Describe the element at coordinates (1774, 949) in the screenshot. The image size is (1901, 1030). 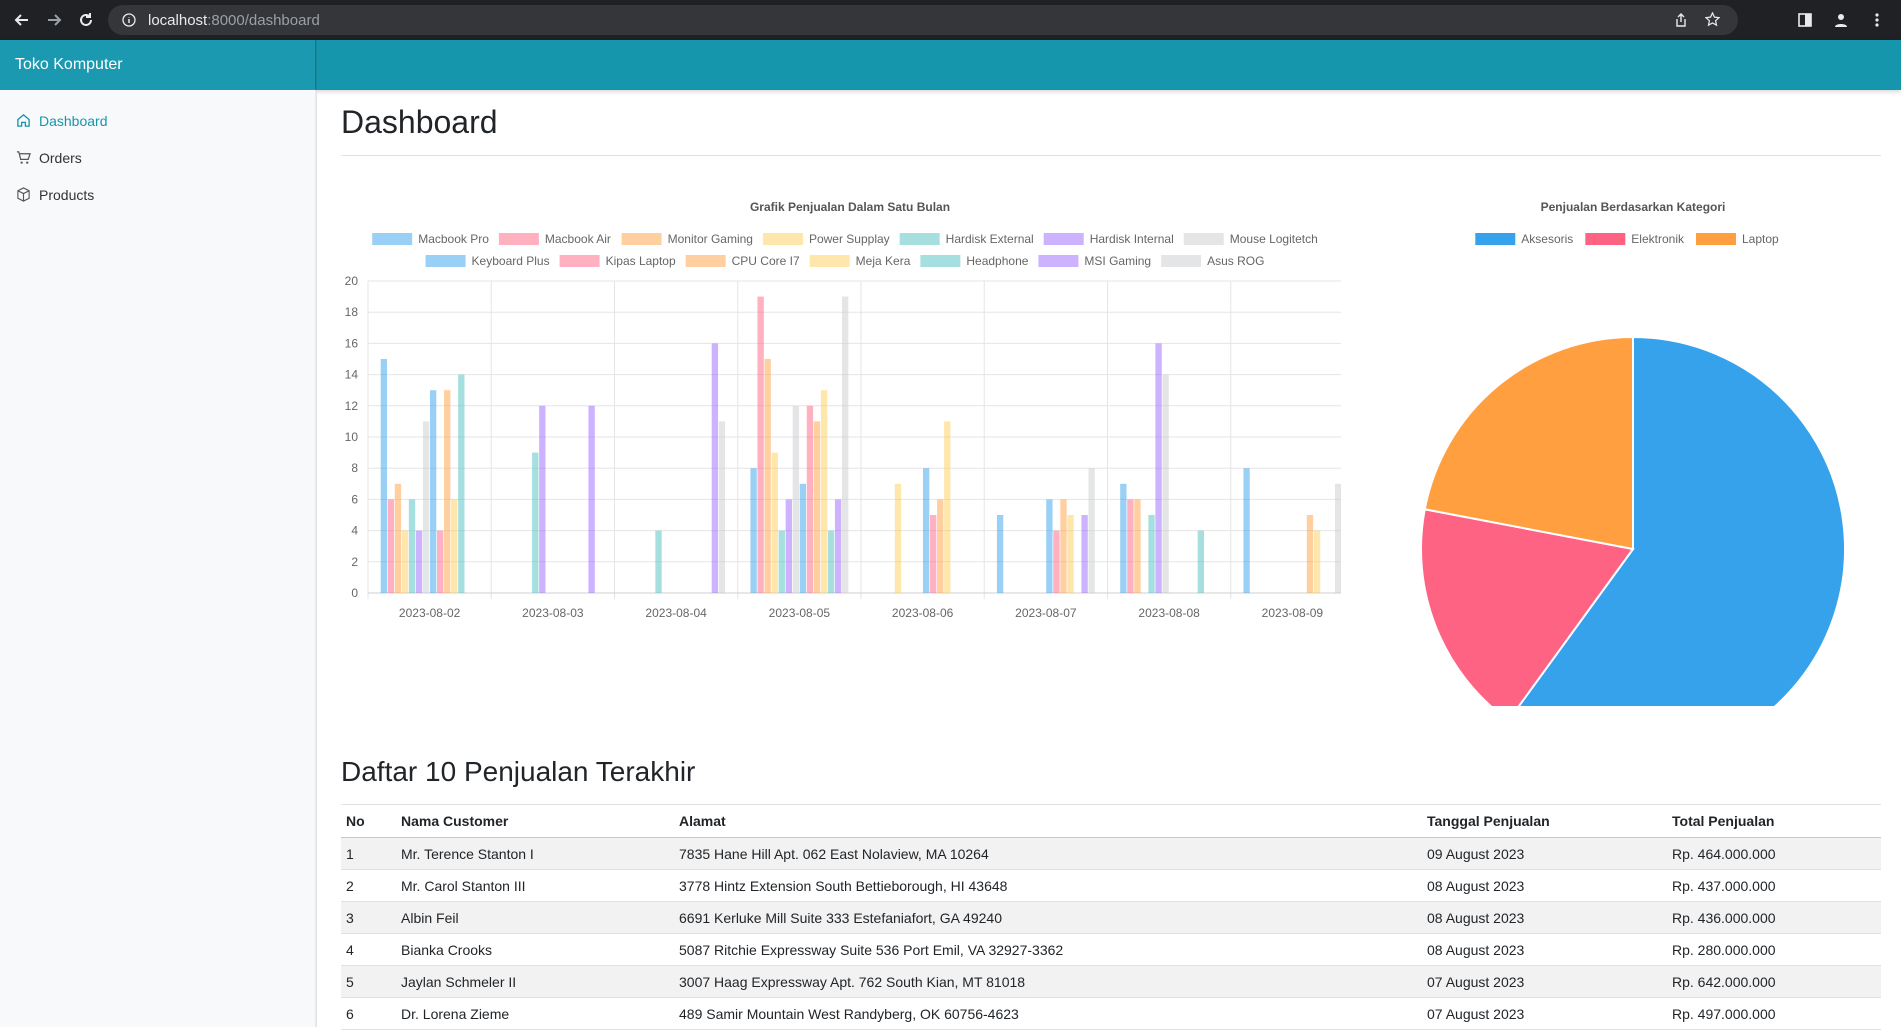
I see `cell-total: Rp. 280.000.000` at that location.